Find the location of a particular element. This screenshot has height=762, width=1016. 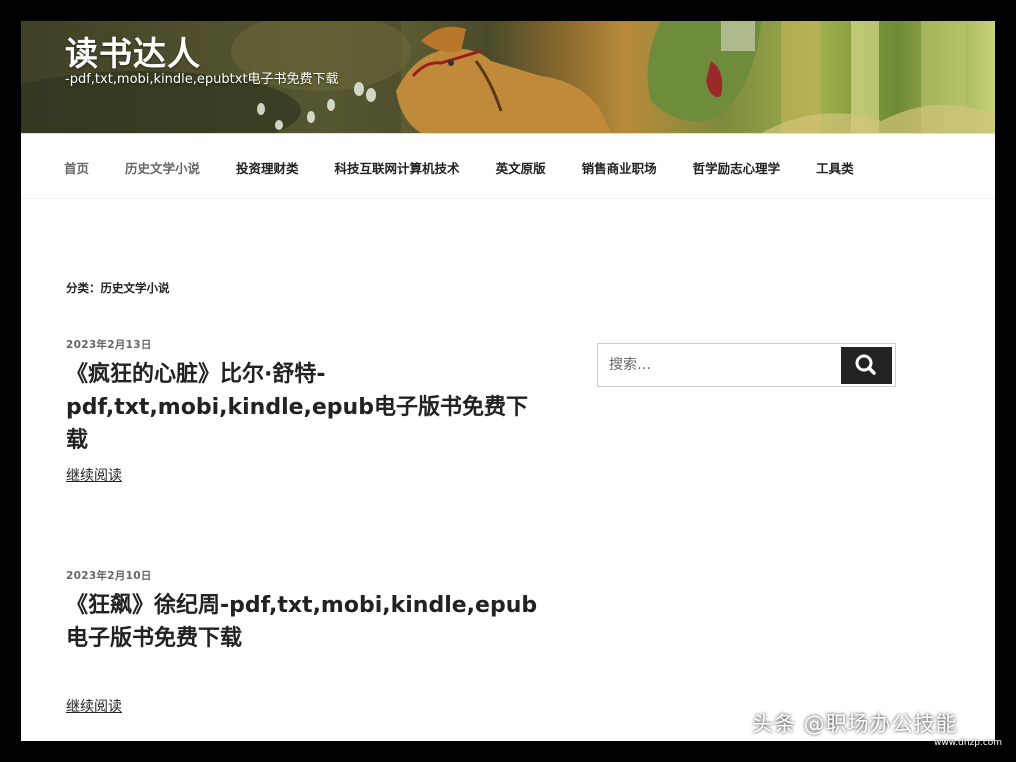

nav-item-philosophy: 哲学励志心理学 is located at coordinates (737, 167).